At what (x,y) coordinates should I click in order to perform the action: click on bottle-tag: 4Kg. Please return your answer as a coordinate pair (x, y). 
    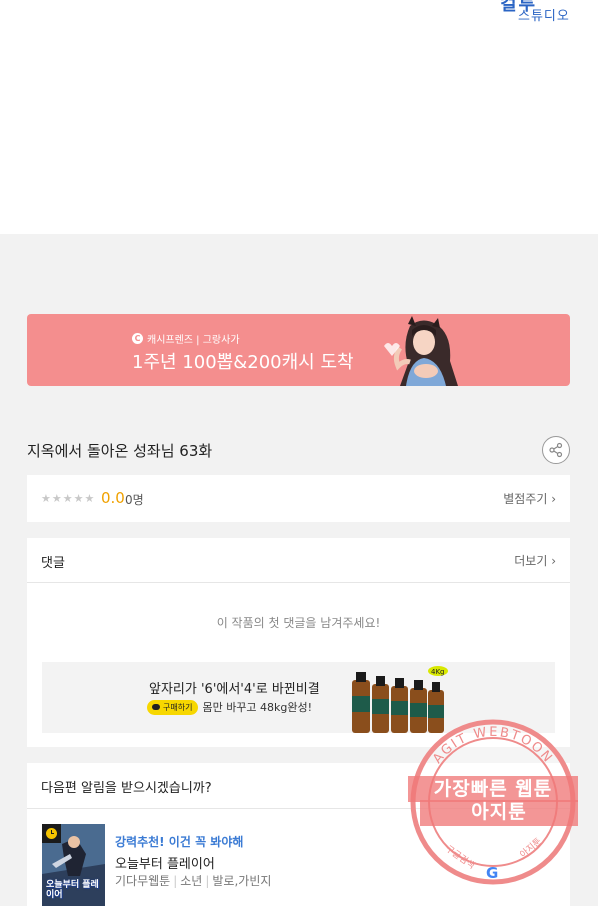
    Looking at the image, I should click on (438, 672).